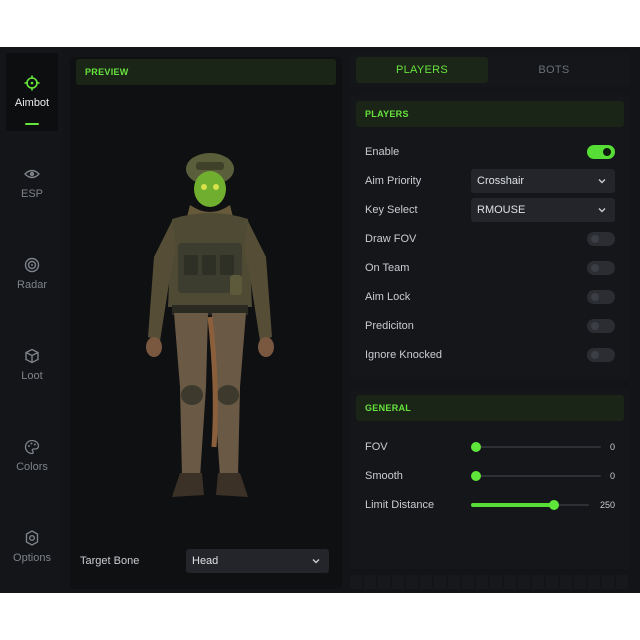 The image size is (640, 640). I want to click on key-select-label: Key Select, so click(391, 210).